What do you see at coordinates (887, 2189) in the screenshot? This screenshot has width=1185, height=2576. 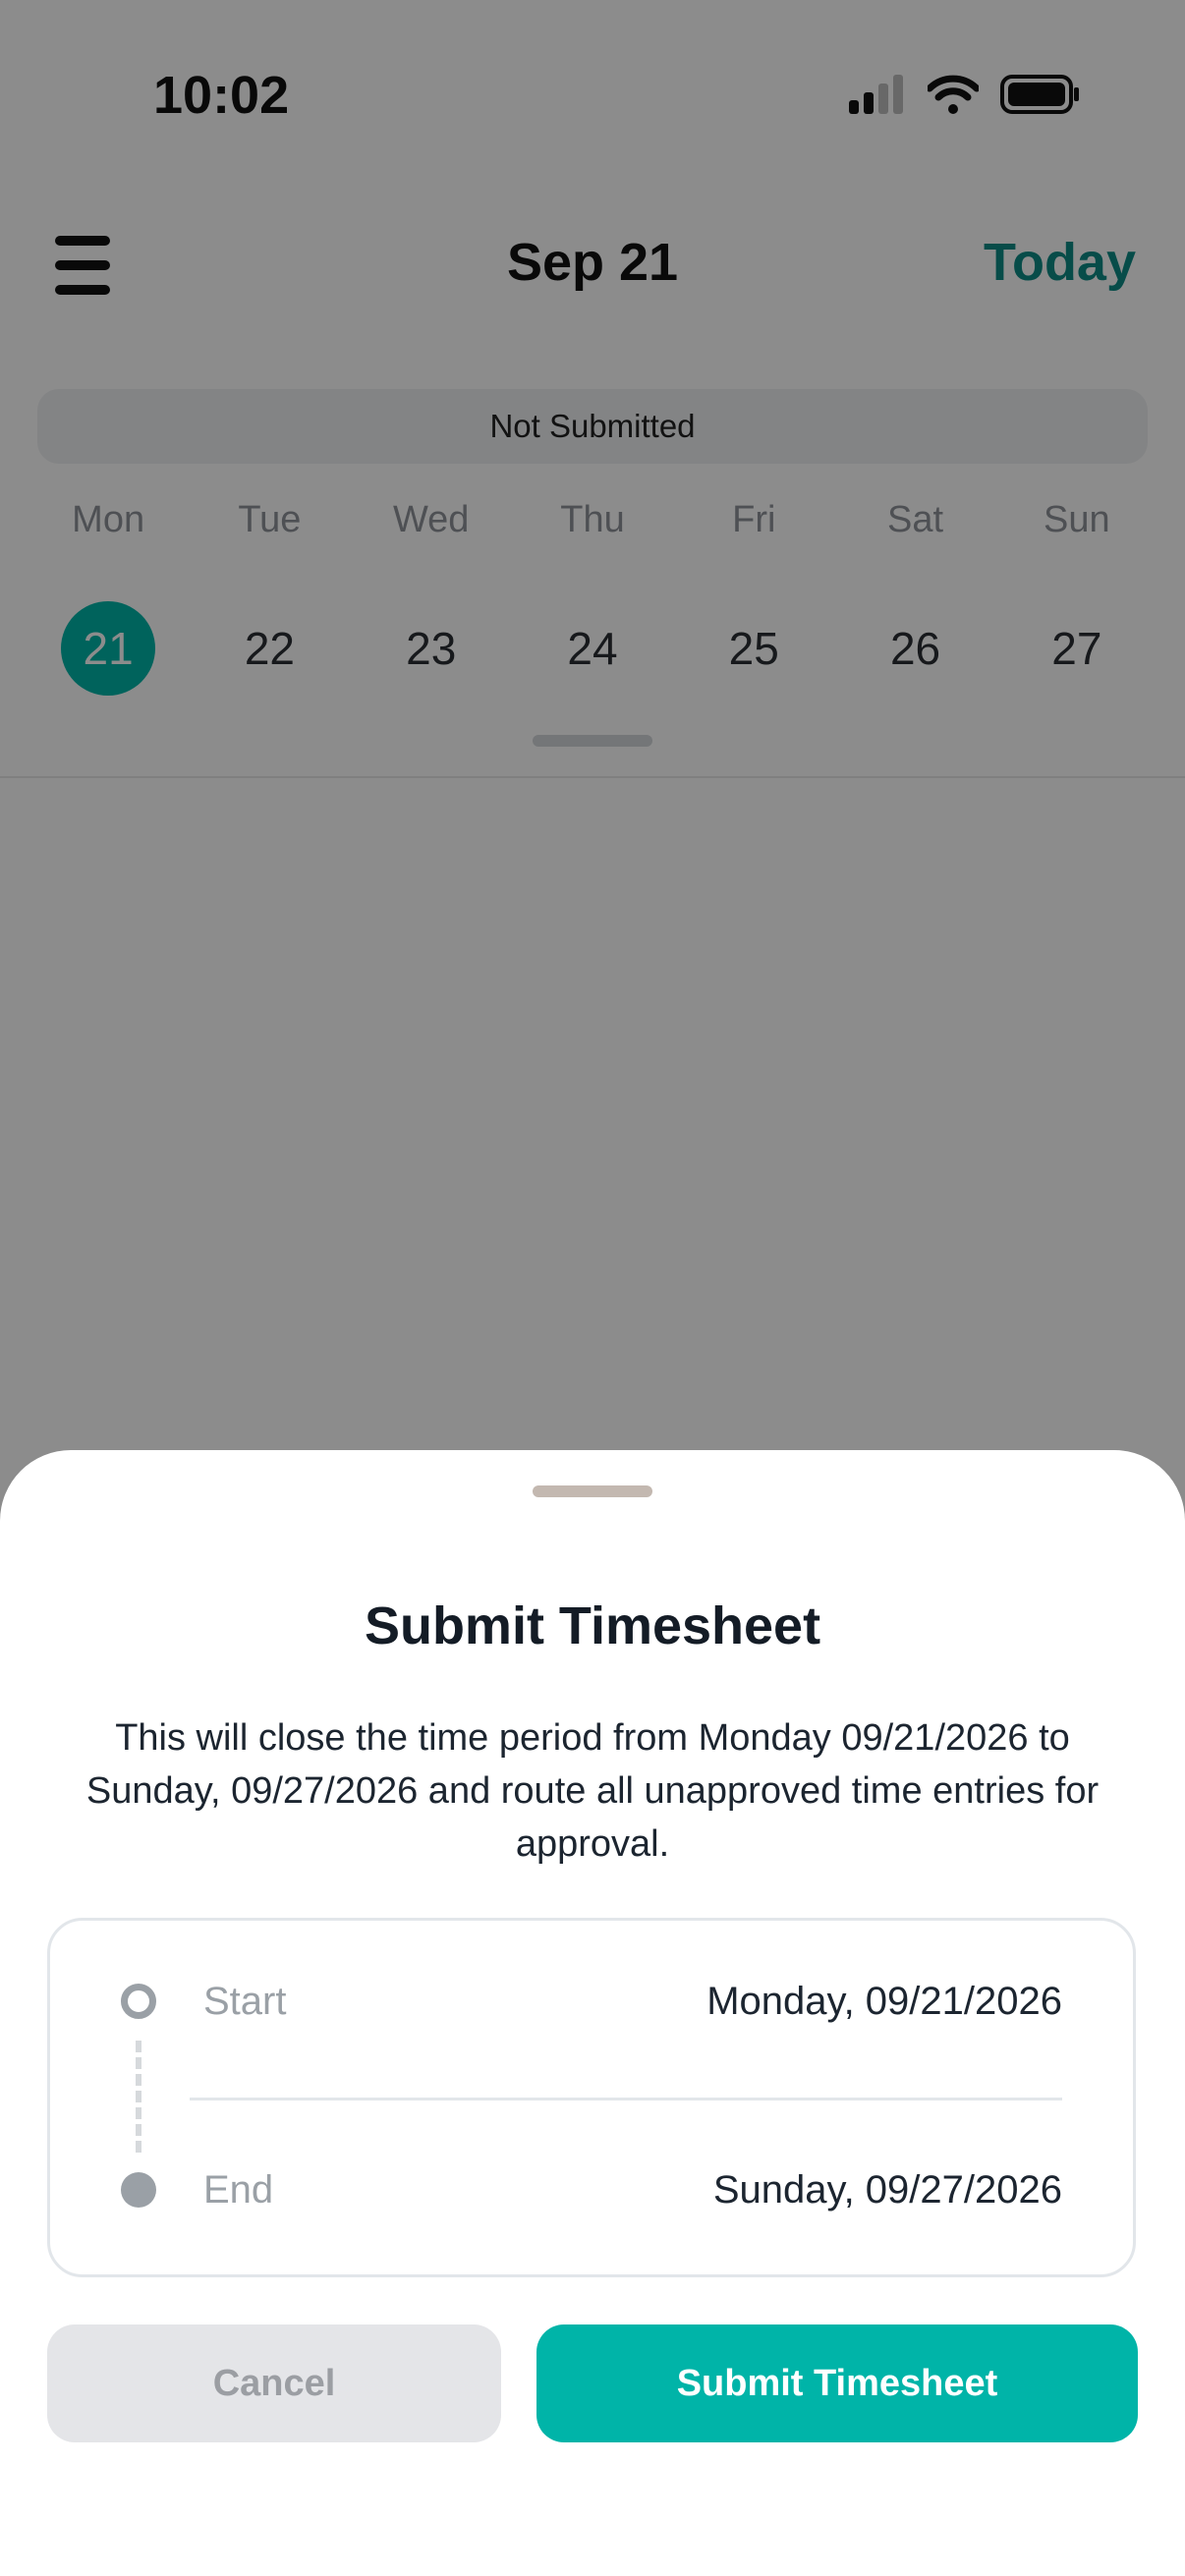 I see `end-date-value: Sunday, 09/27/2026` at bounding box center [887, 2189].